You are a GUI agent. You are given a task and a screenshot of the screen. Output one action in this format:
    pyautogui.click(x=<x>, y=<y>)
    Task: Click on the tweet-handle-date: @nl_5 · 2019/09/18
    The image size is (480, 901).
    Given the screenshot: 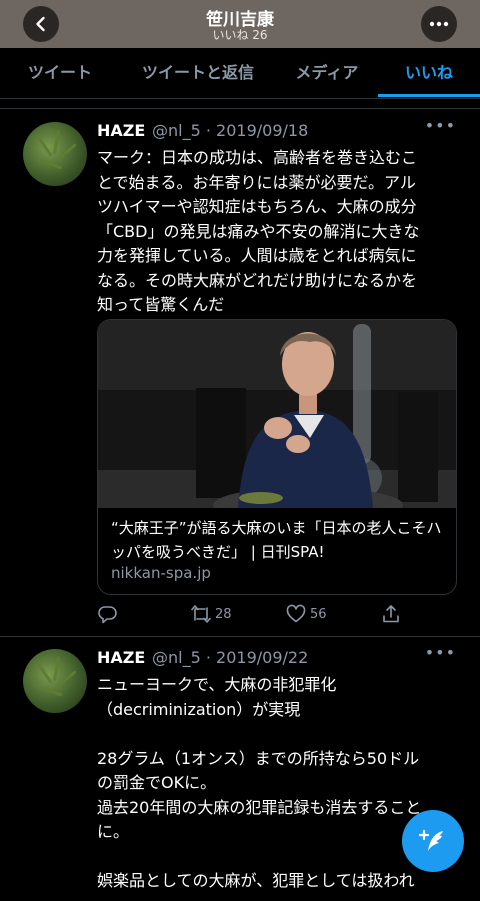 What is the action you would take?
    pyautogui.click(x=230, y=130)
    